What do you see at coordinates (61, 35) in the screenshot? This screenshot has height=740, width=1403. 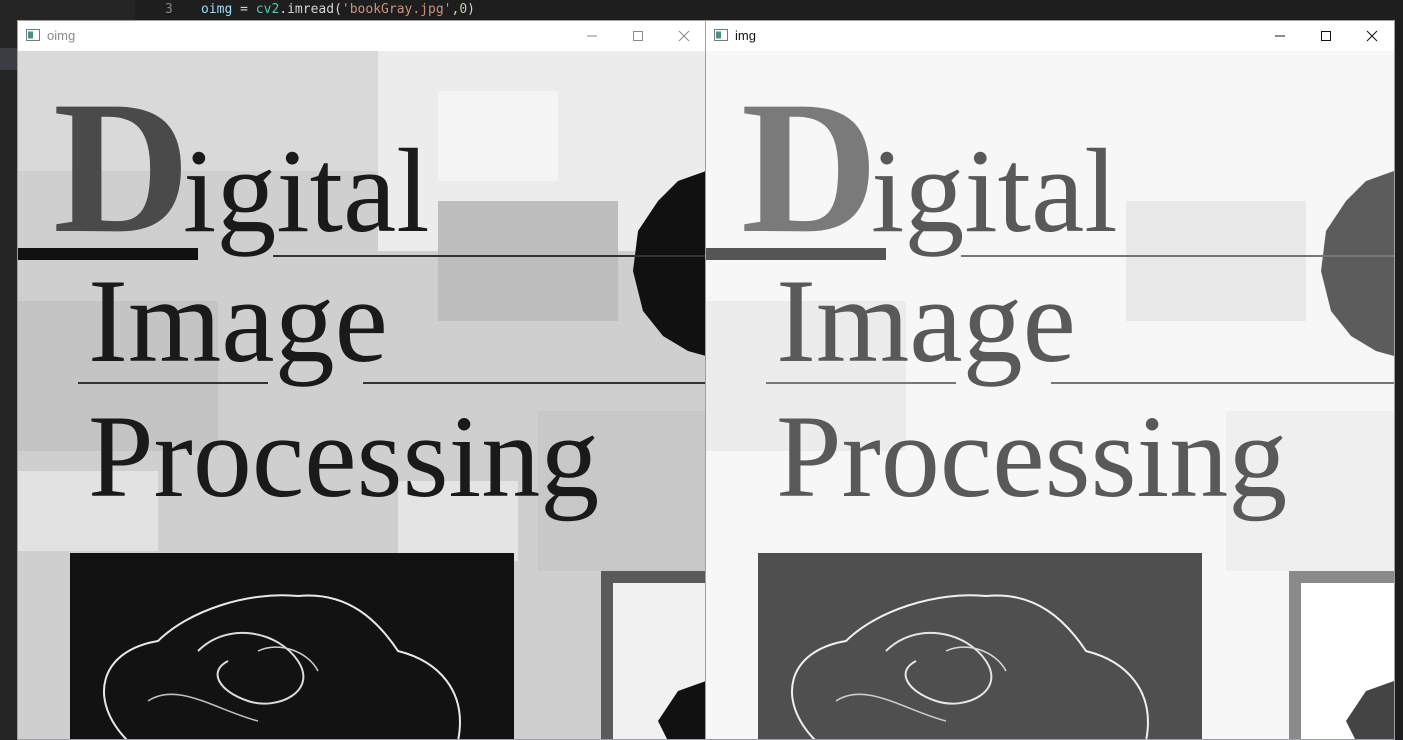 I see `window-title: oimg` at bounding box center [61, 35].